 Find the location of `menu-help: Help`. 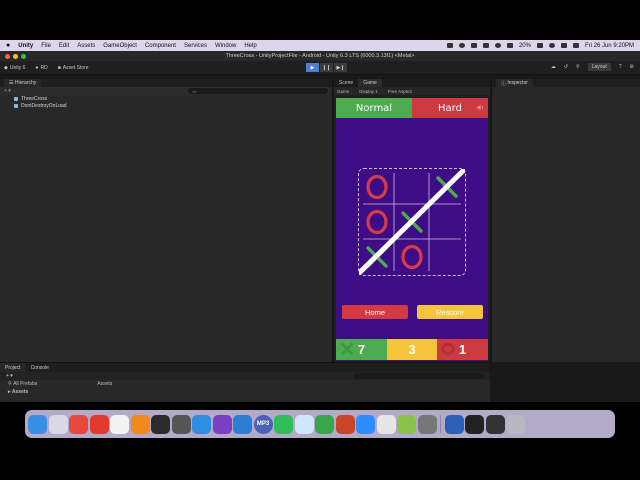

menu-help: Help is located at coordinates (250, 46).